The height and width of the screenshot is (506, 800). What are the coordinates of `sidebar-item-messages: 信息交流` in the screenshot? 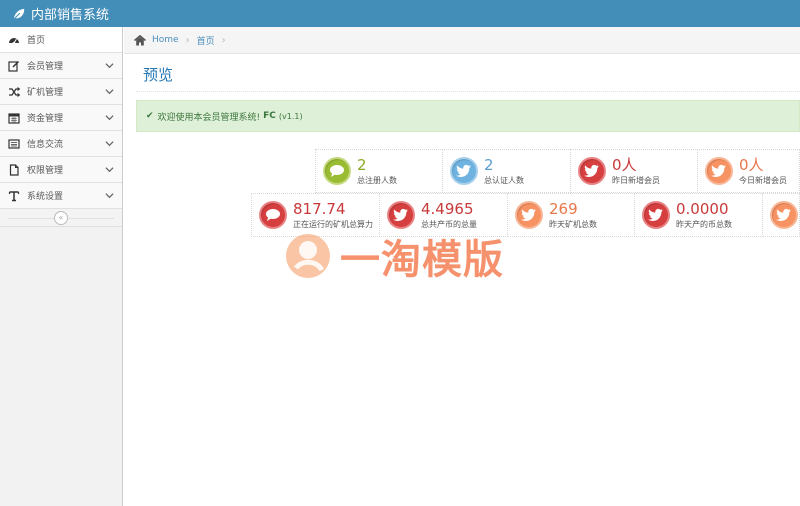 It's located at (61, 144).